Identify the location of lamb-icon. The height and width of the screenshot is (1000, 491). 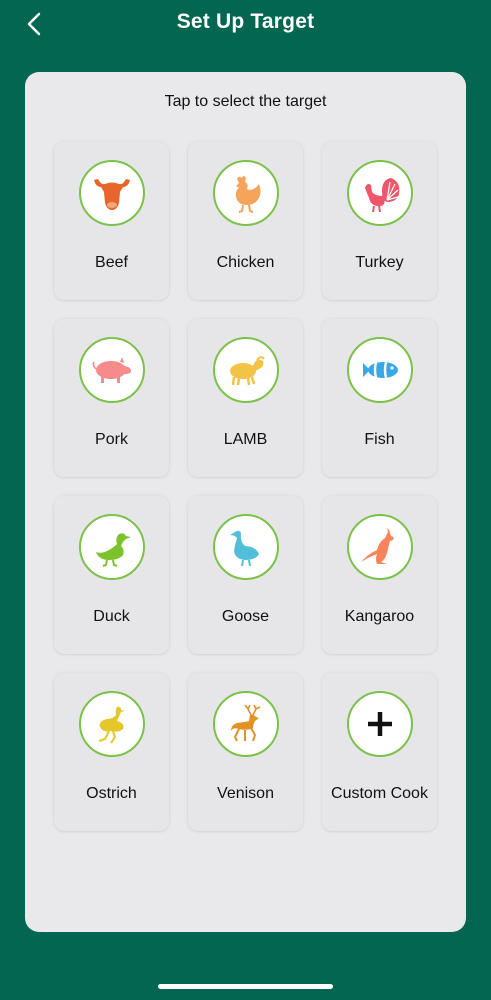
(247, 371).